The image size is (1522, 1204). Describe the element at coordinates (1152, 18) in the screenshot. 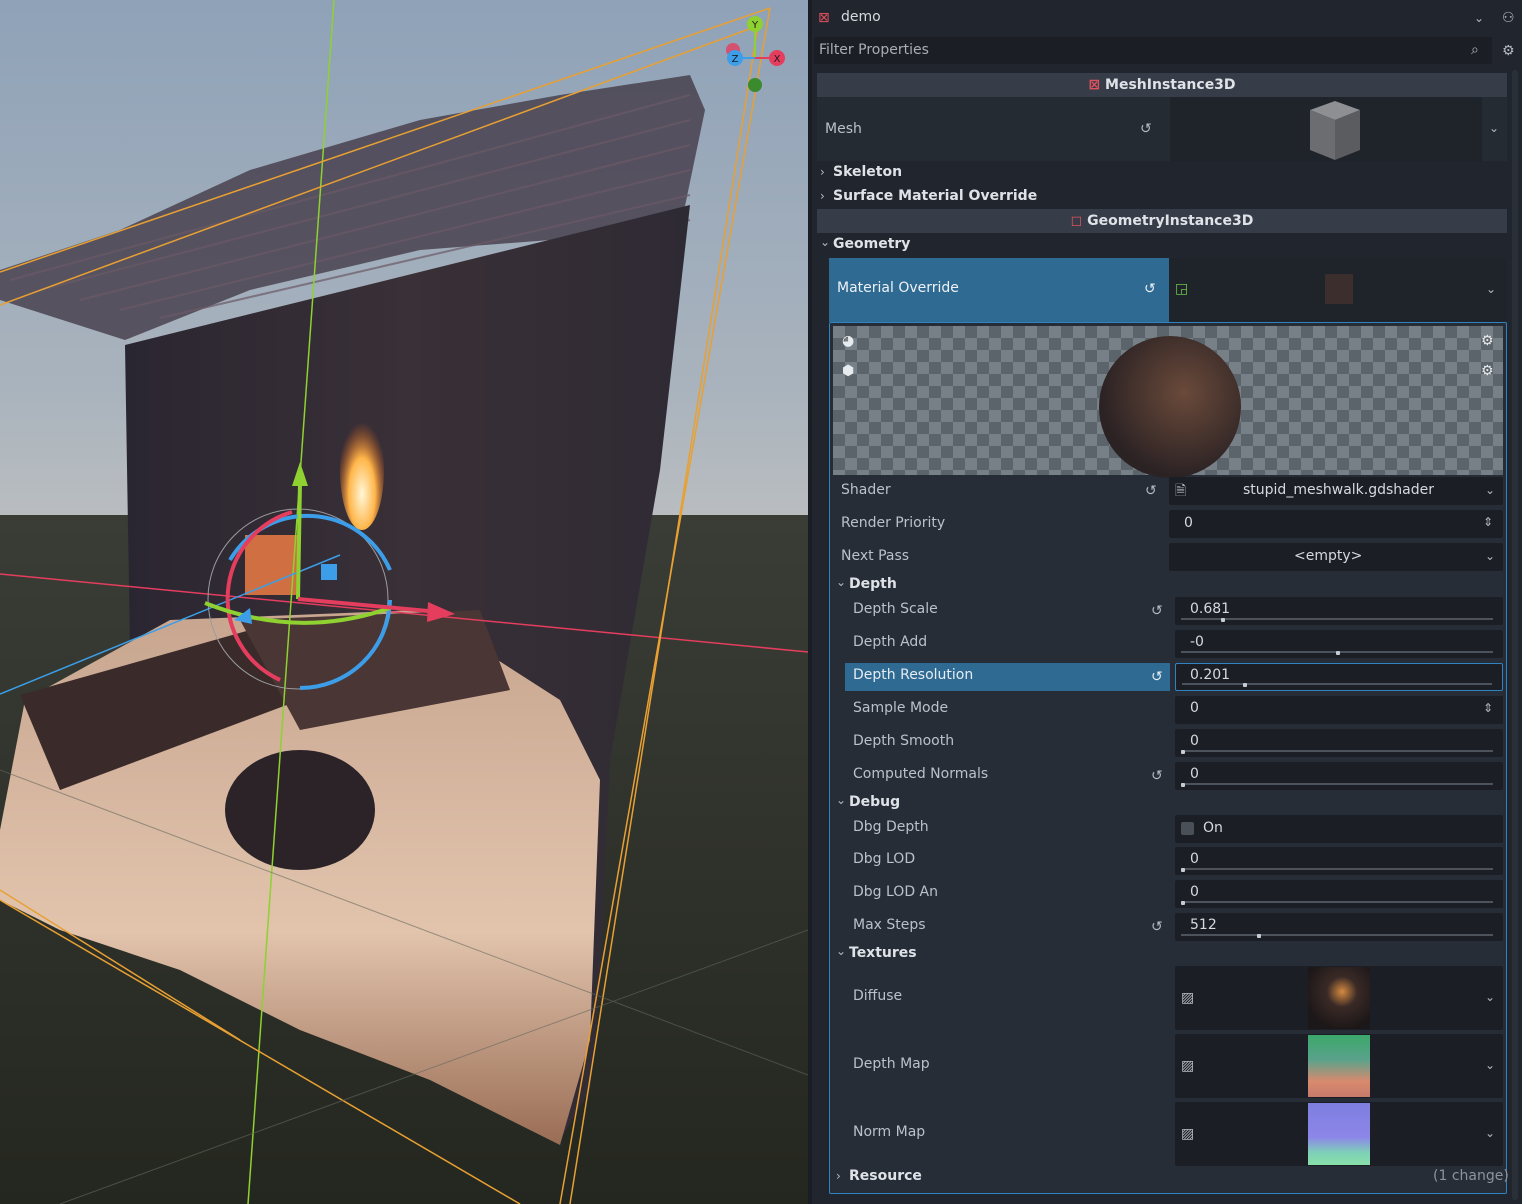

I see `object-selector: ⊠ demo ⌄` at that location.